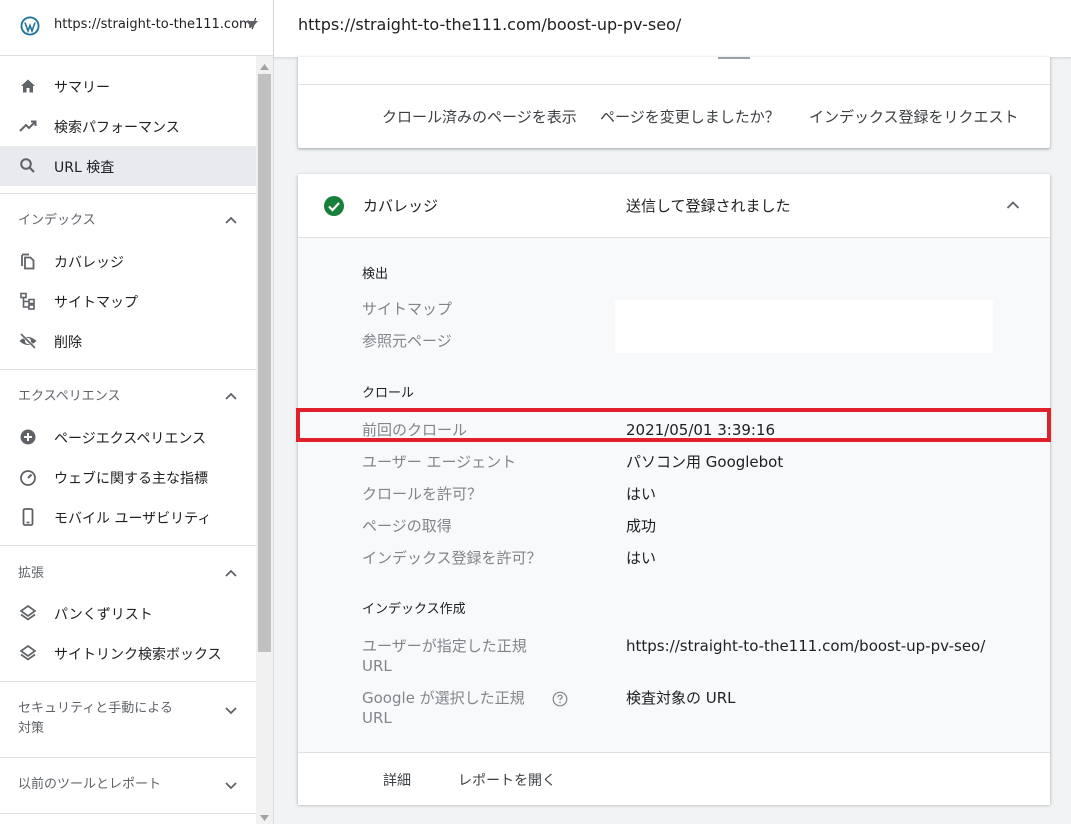  I want to click on home-icon, so click(28, 86).